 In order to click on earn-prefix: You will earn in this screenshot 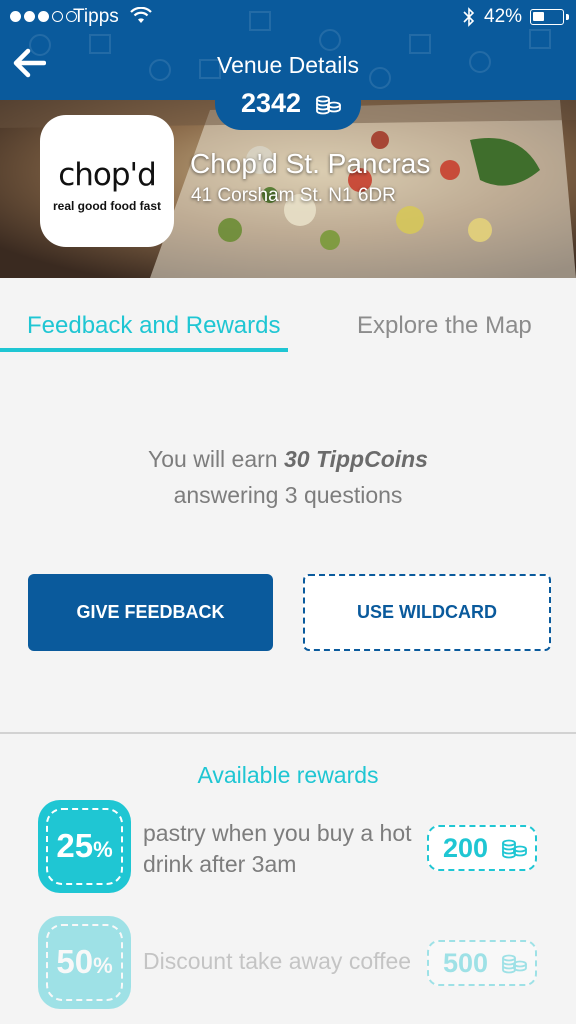, I will do `click(213, 459)`.